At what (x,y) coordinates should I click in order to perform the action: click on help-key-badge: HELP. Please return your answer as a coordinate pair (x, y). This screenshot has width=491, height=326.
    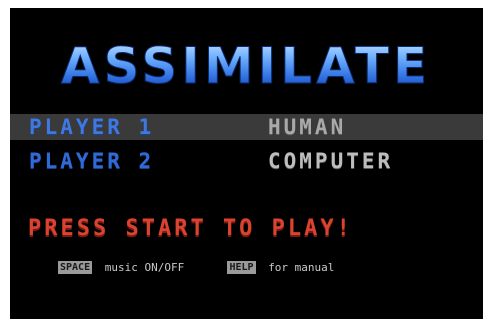
    Looking at the image, I should click on (241, 267).